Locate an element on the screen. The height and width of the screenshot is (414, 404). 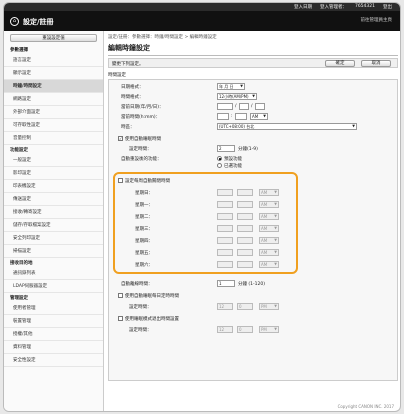
sidebar-item-accessibility: 可存取性設定 is located at coordinates (53, 125).